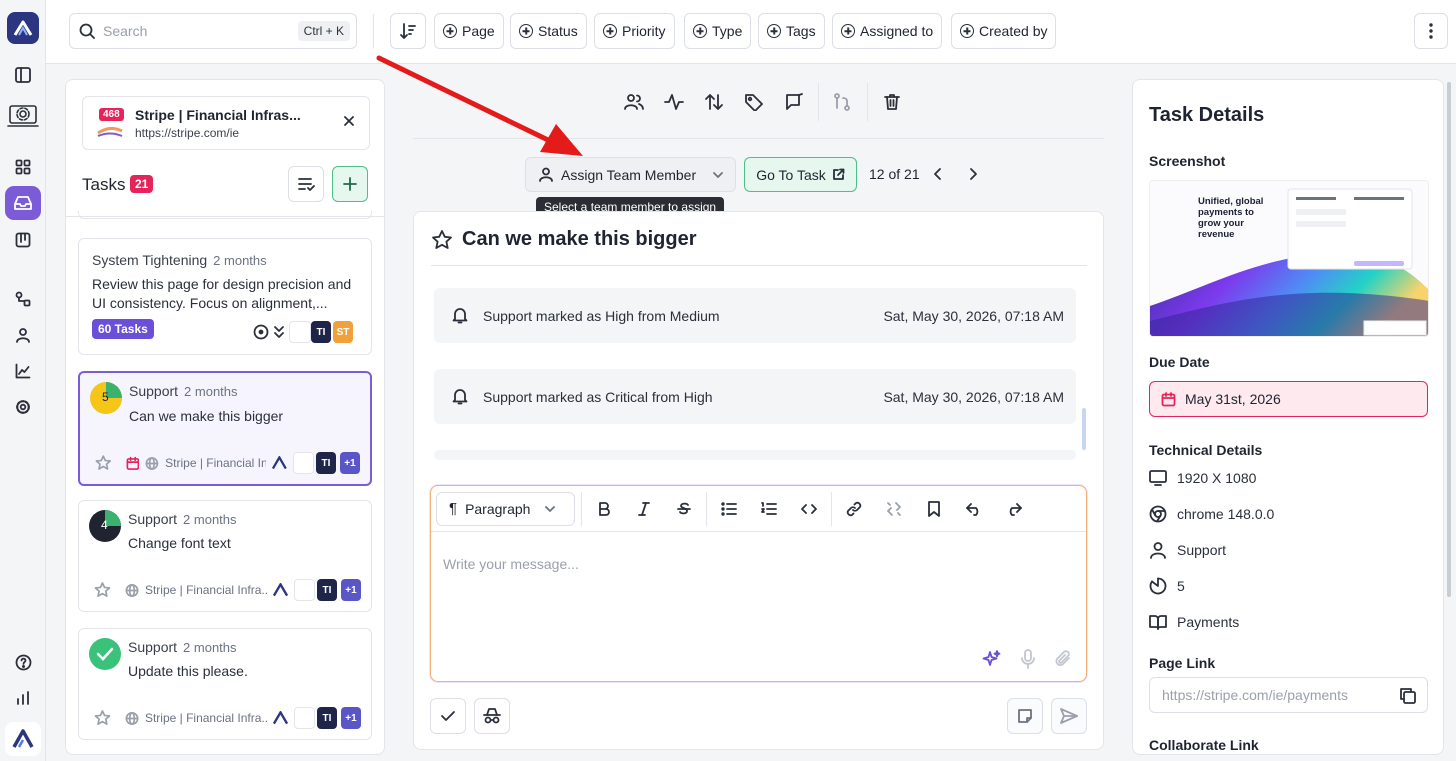 This screenshot has width=1456, height=761. What do you see at coordinates (674, 102) in the screenshot?
I see `activity-icon` at bounding box center [674, 102].